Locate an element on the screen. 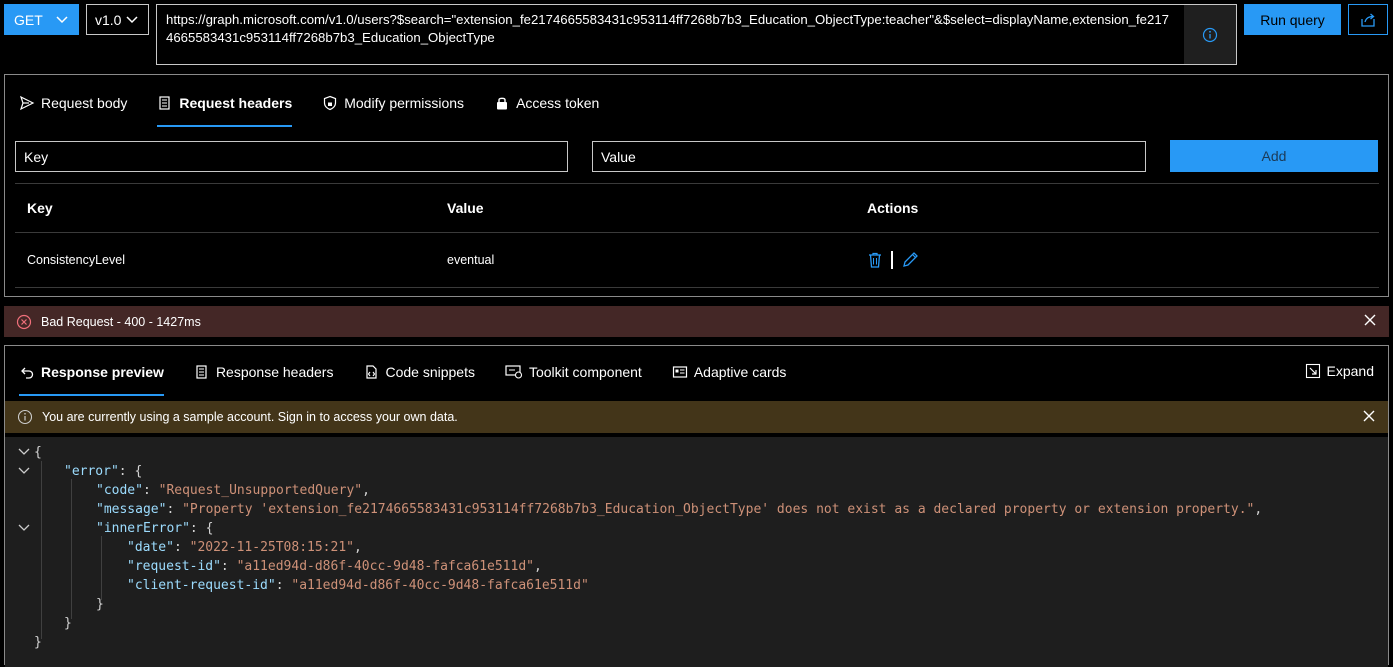 The image size is (1393, 667). row-actions is located at coordinates (887, 260).